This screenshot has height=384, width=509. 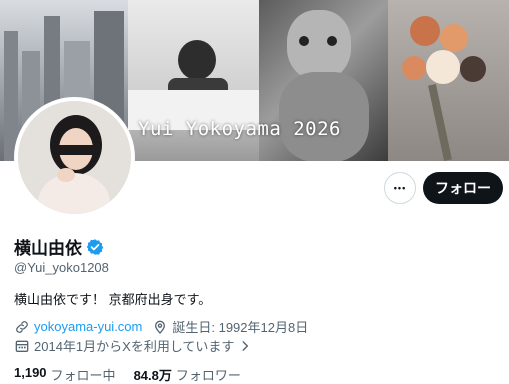 I want to click on verified-badge-icon, so click(x=95, y=247).